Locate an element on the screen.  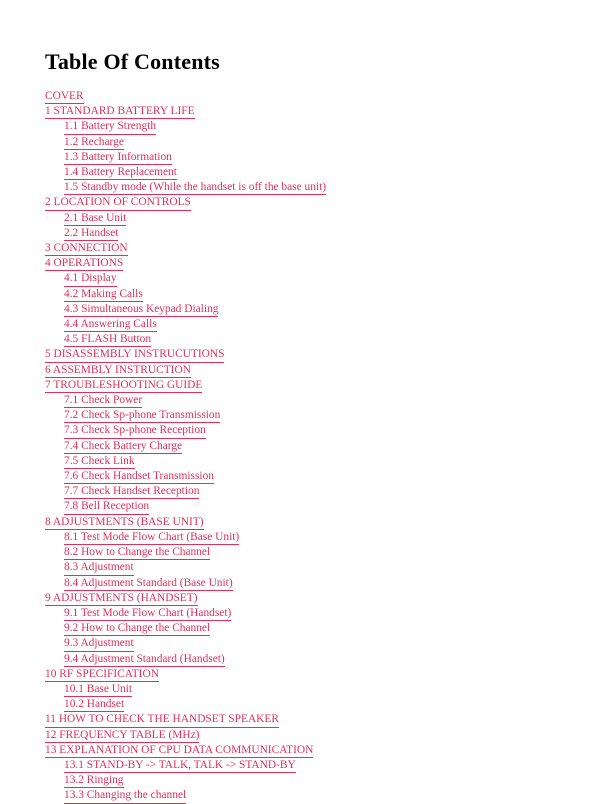
toc-link-label: 9 ADJUSTMENTS (HANDSET) is located at coordinates (121, 599).